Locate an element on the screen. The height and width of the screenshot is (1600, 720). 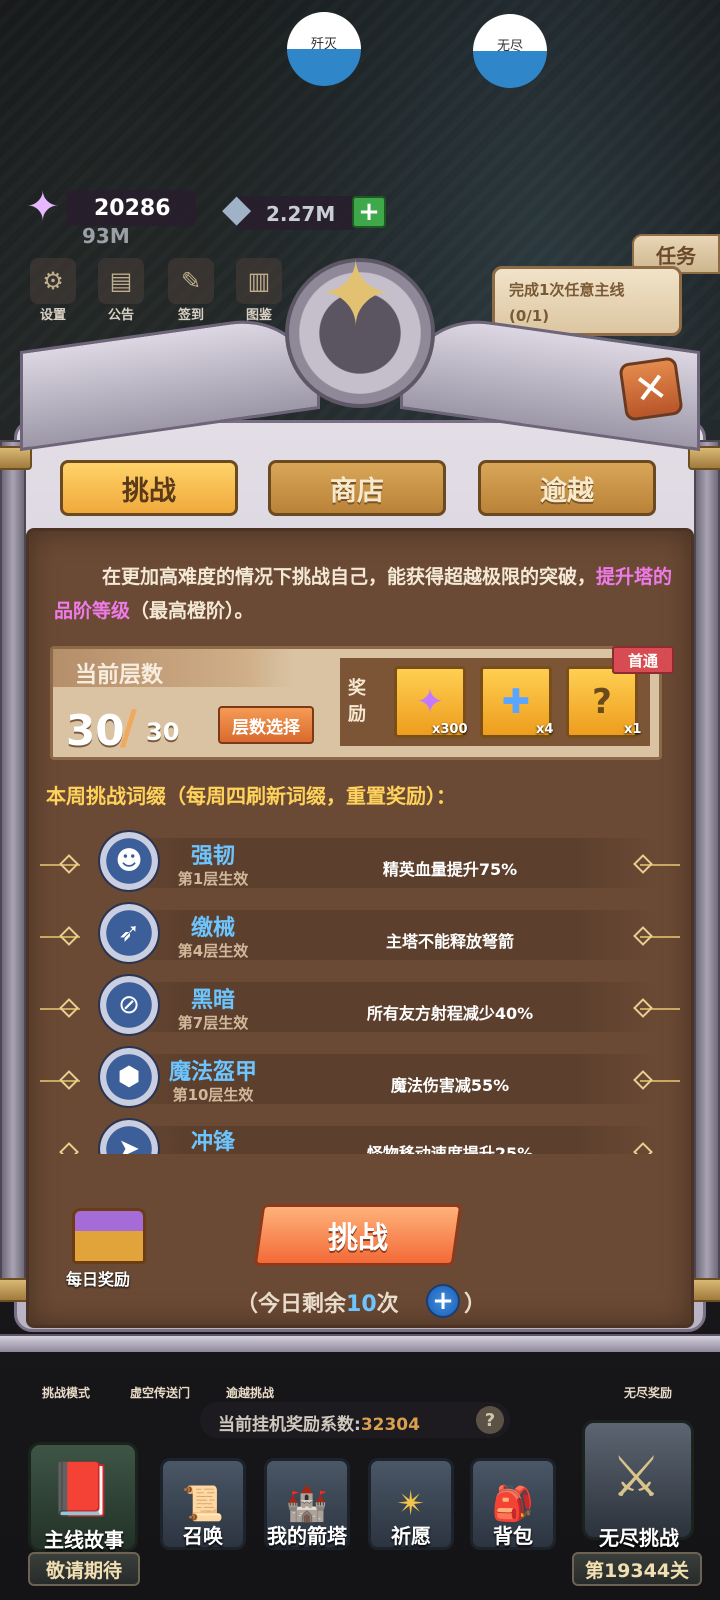
affix-row: ➤ 冲锋 怪物移动速度提升25% is located at coordinates (360, 1136).